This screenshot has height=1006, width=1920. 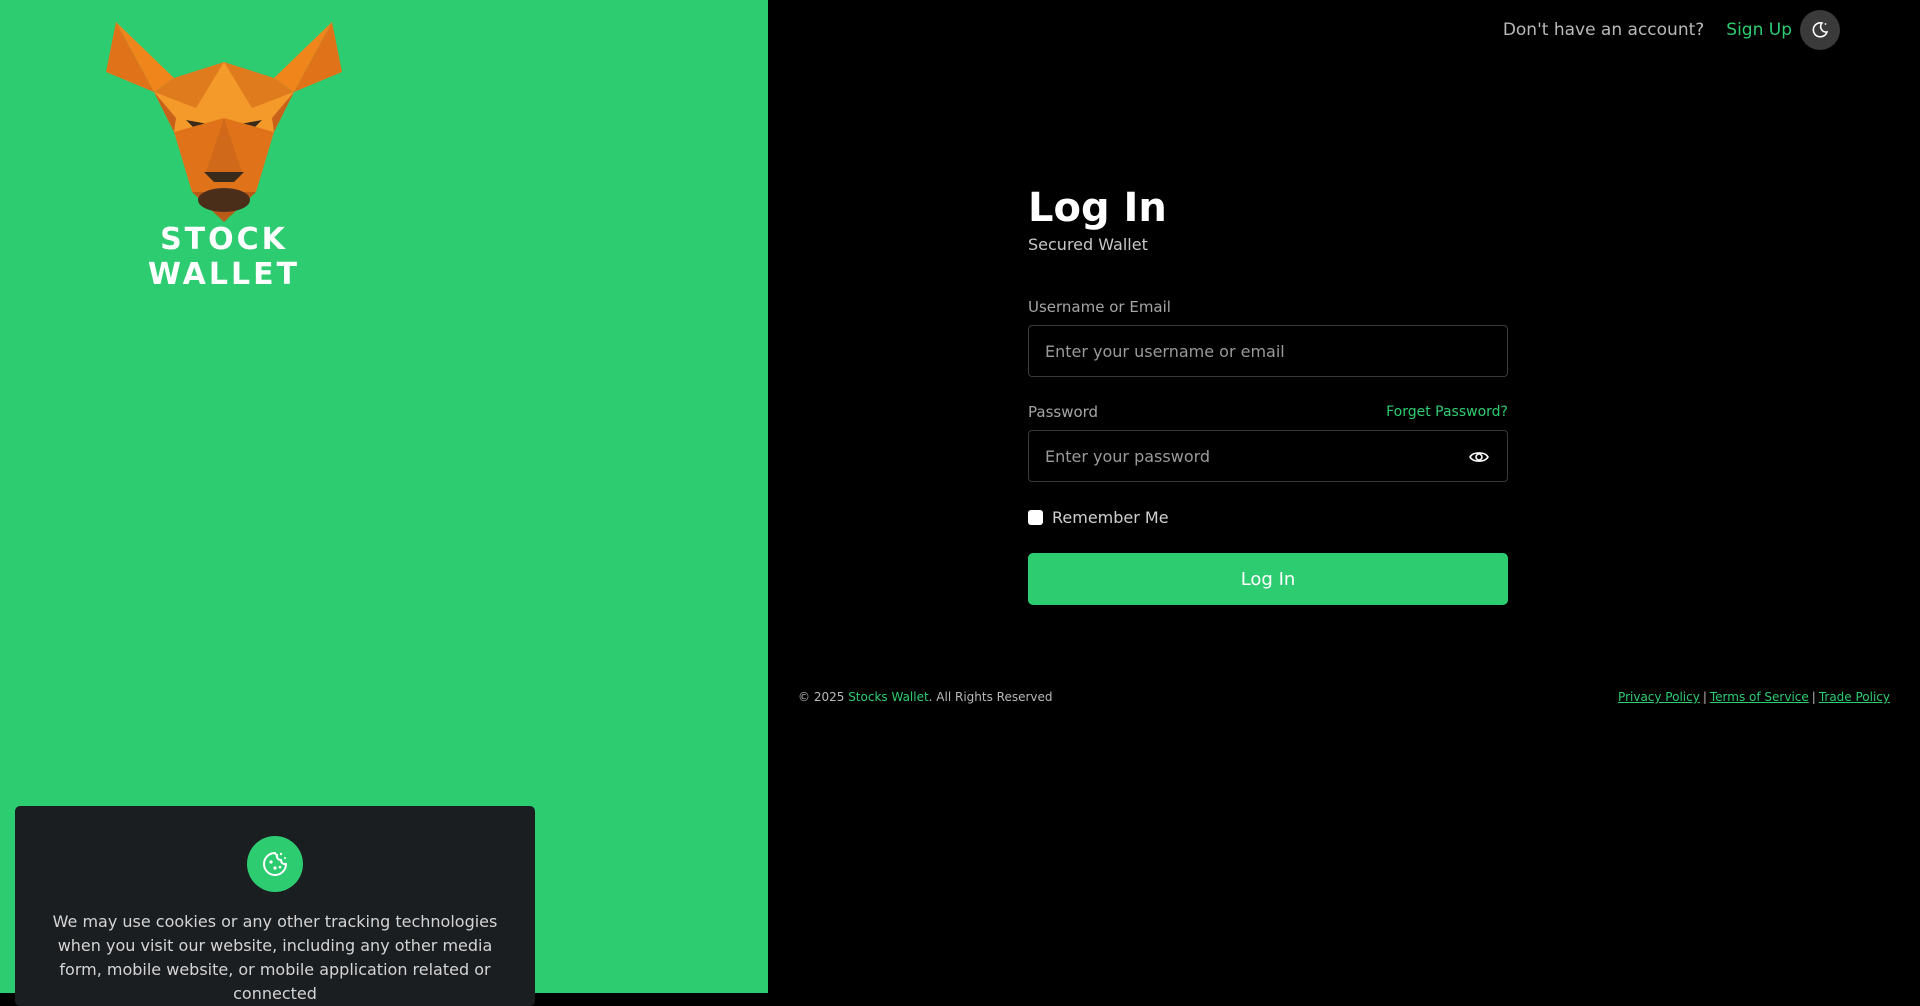 I want to click on copyright-year: © 2025, so click(x=821, y=697).